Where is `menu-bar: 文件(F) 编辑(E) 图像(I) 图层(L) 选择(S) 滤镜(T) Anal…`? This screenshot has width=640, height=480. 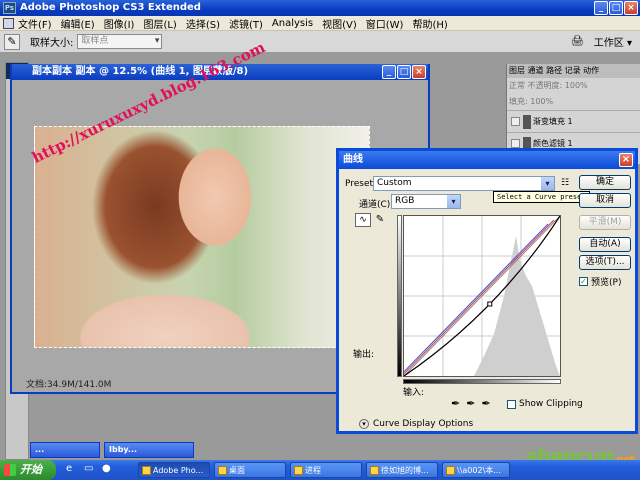
menu-bar: 文件(F) 编辑(E) 图像(I) 图层(L) 选择(S) 滤镜(T) Anal… is located at coordinates (320, 23).